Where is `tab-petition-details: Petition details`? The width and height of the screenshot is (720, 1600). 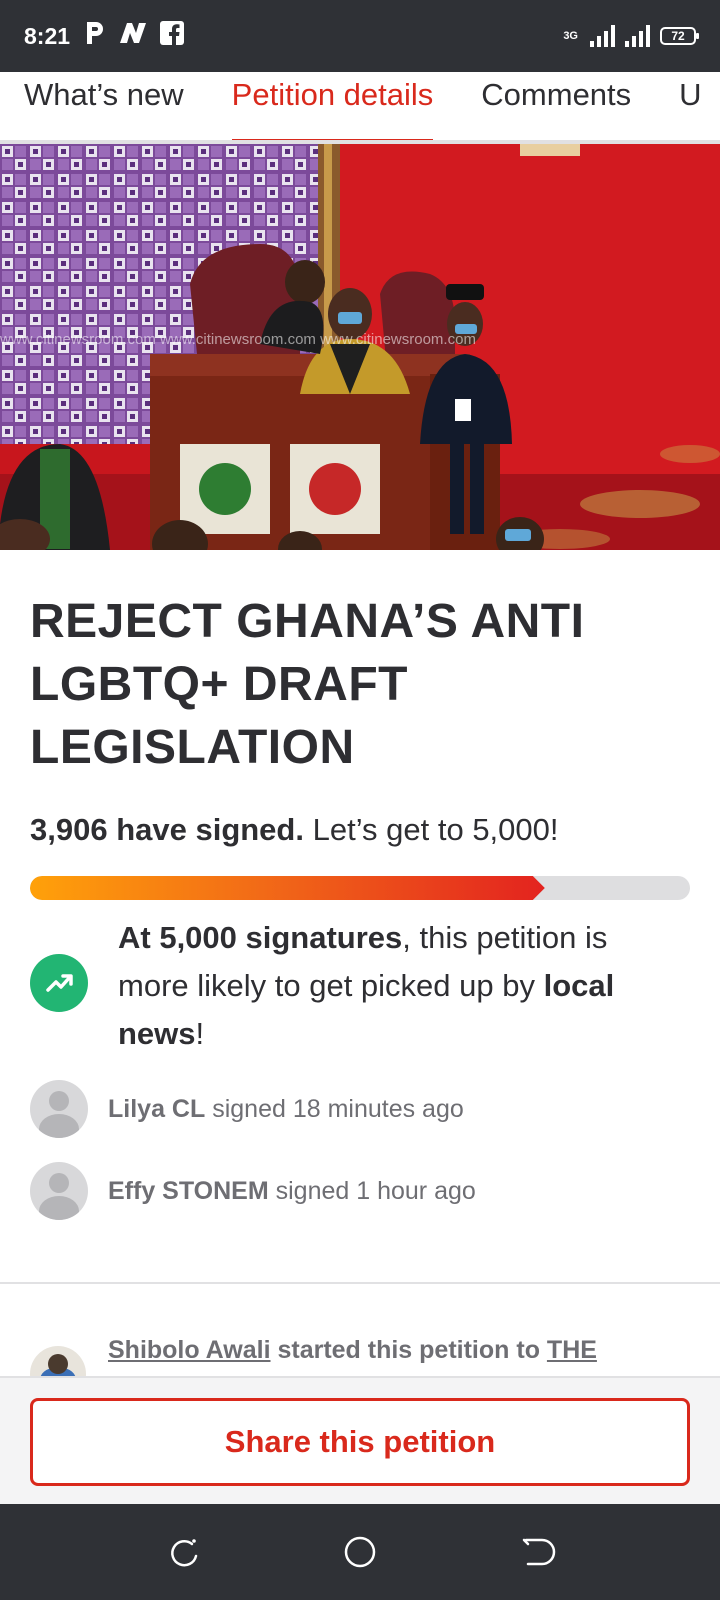 tab-petition-details: Petition details is located at coordinates (332, 106).